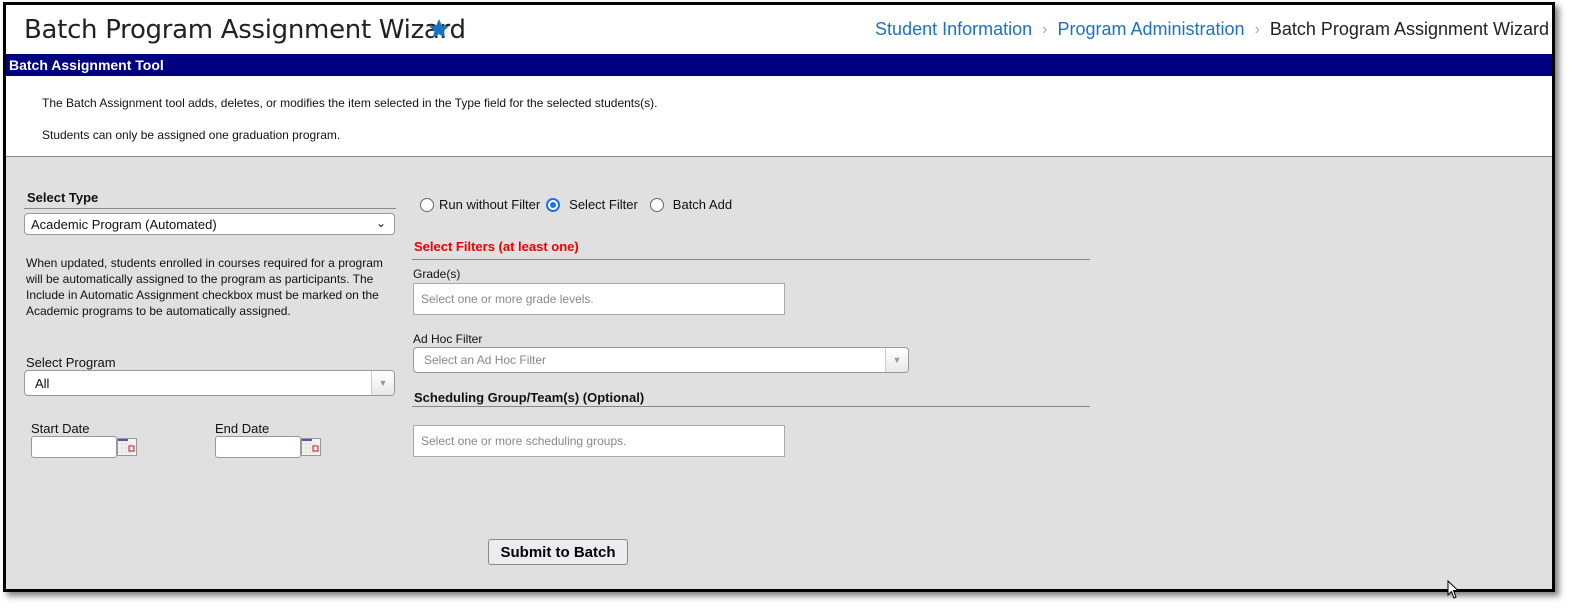 This screenshot has width=1582, height=611. What do you see at coordinates (599, 299) in the screenshot?
I see `grades-input: Select one or more grade levels.` at bounding box center [599, 299].